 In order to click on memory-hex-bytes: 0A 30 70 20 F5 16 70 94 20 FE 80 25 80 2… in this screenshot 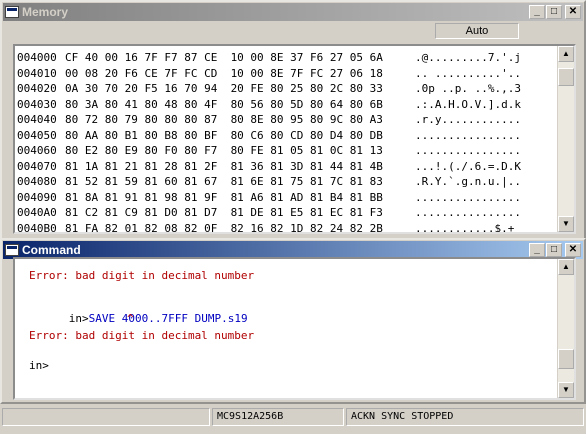, I will do `click(224, 89)`.